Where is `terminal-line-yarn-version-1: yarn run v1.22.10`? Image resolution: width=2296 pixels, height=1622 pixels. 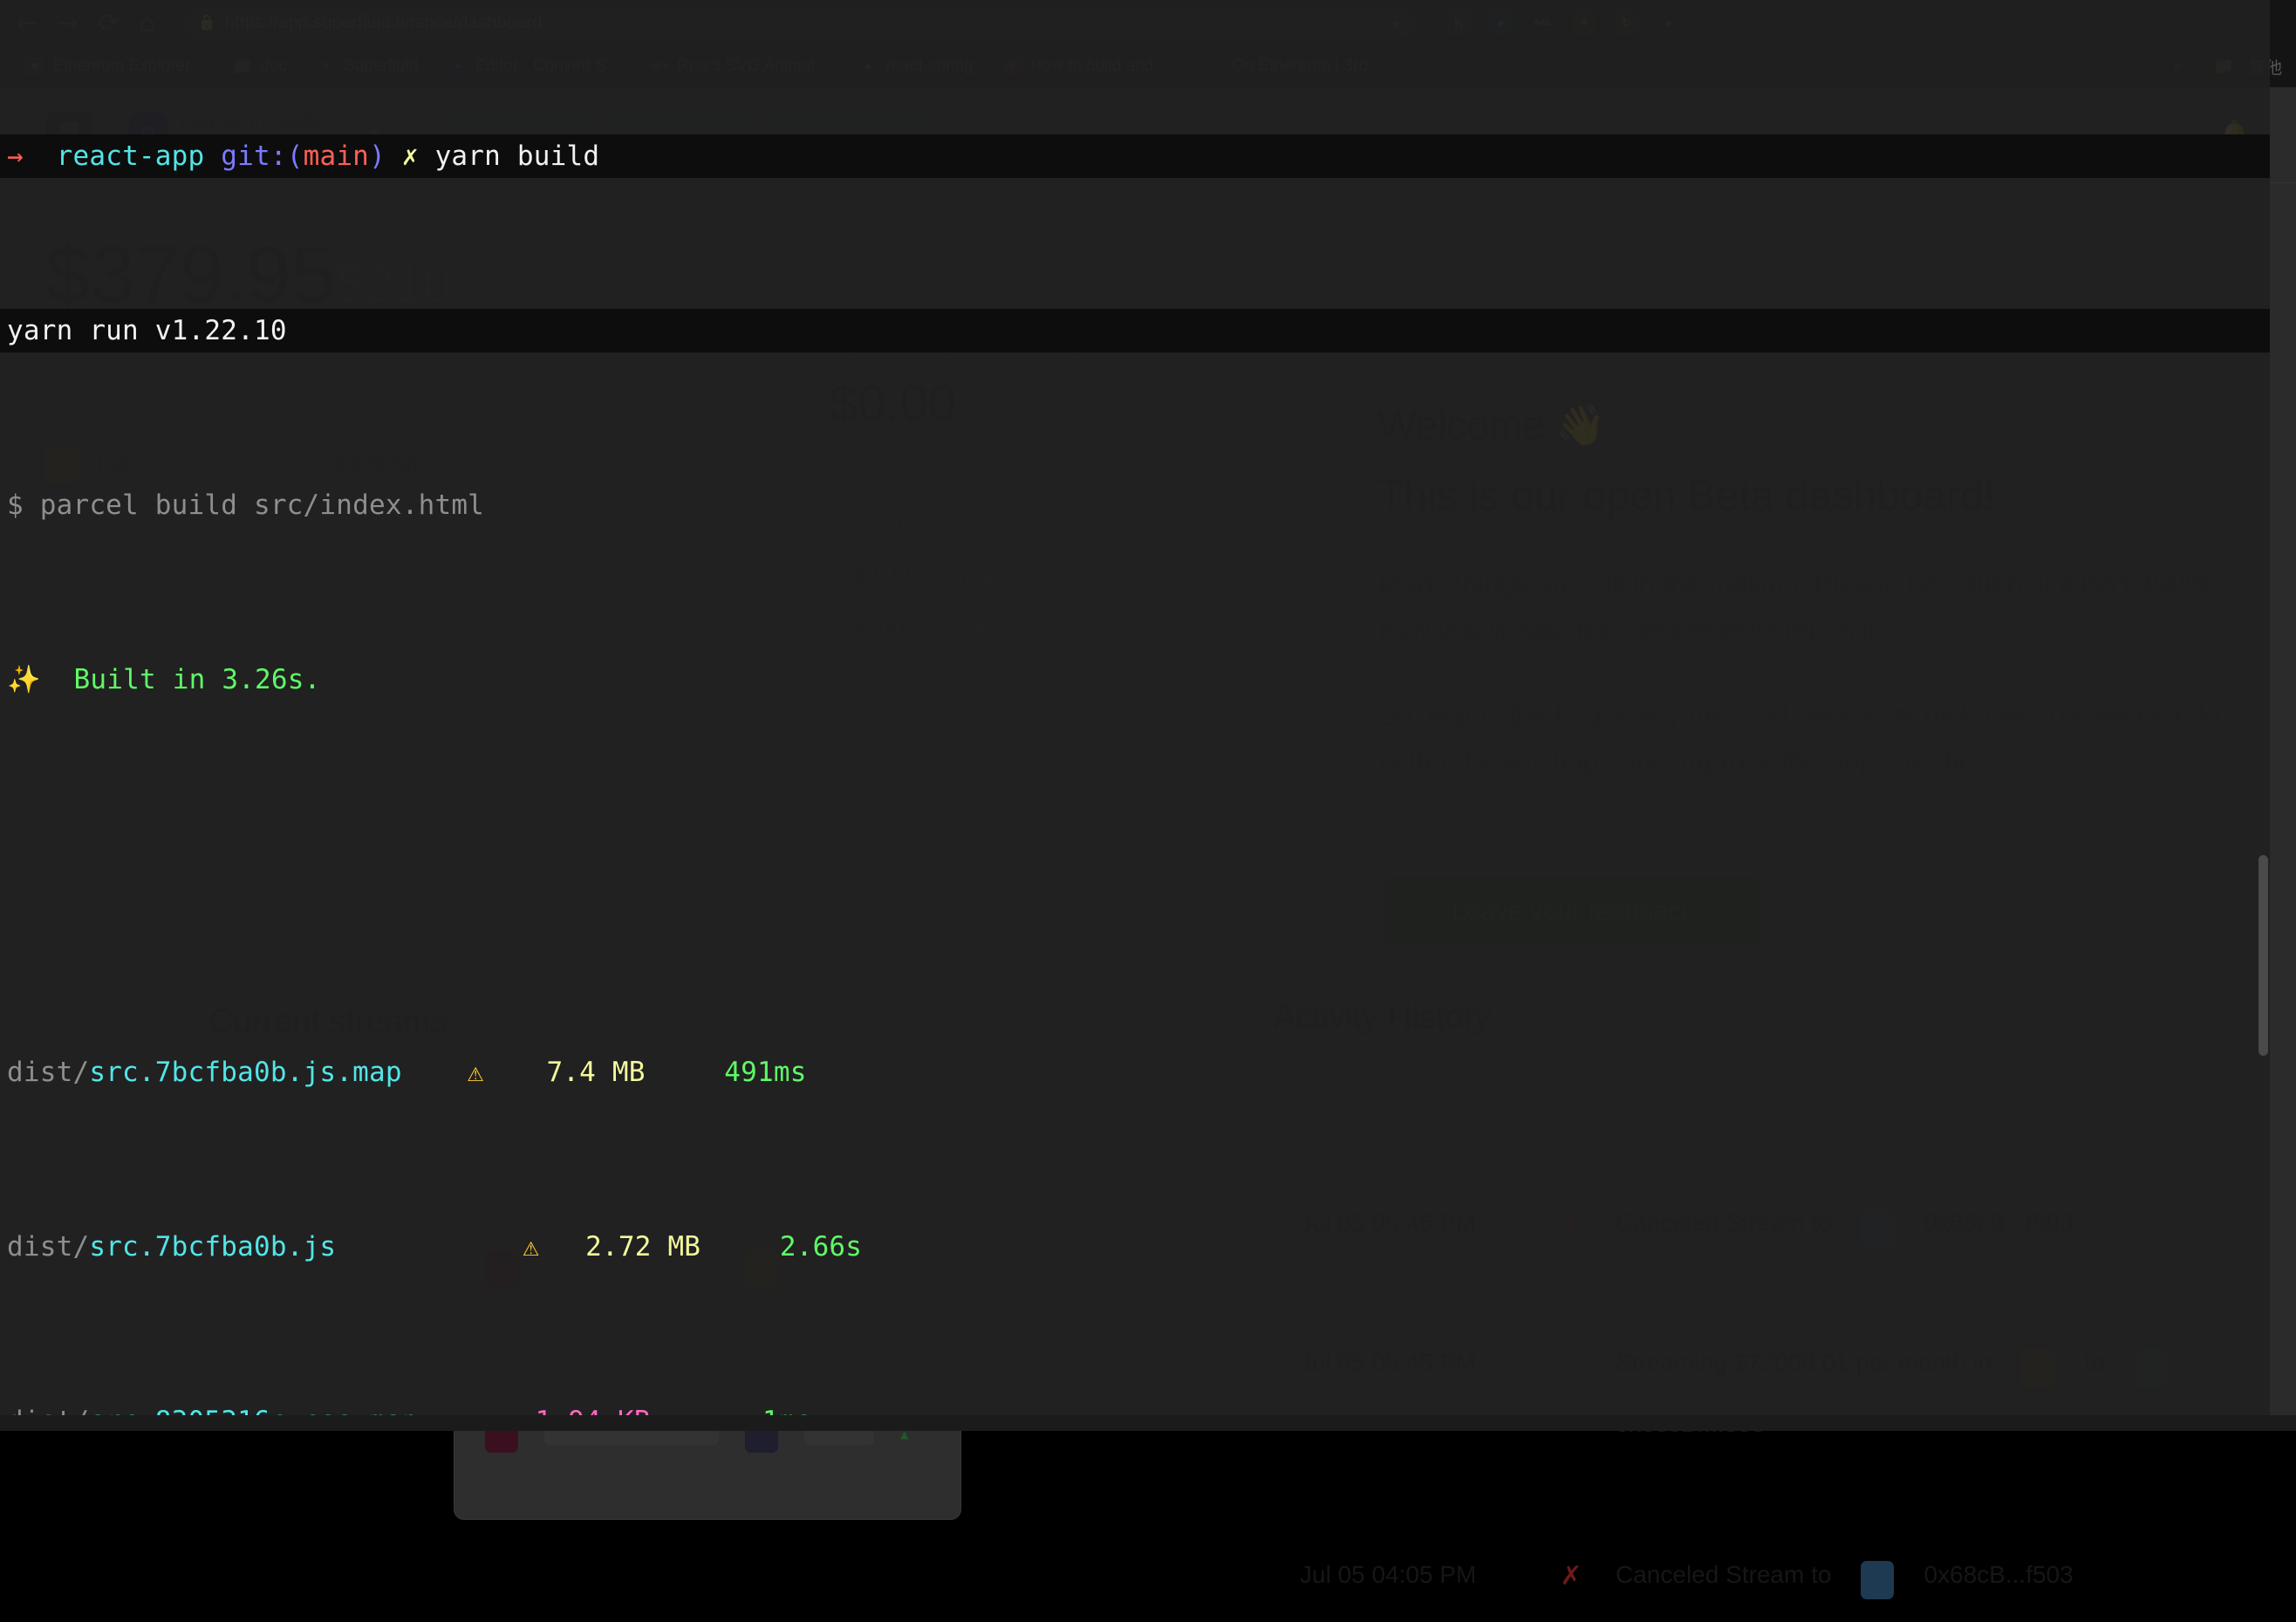
terminal-line-yarn-version-1: yarn run v1.22.10 is located at coordinates (1135, 330).